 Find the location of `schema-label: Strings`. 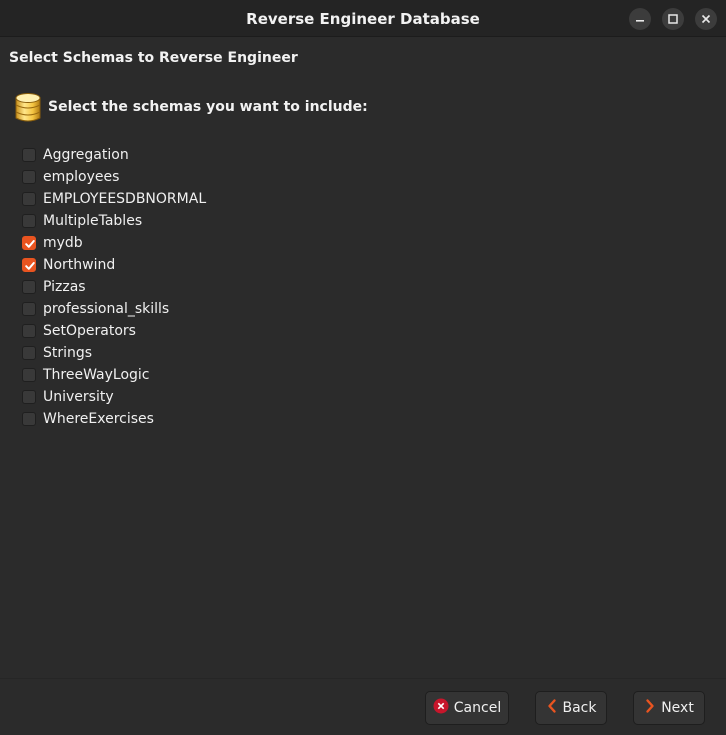

schema-label: Strings is located at coordinates (67, 353).